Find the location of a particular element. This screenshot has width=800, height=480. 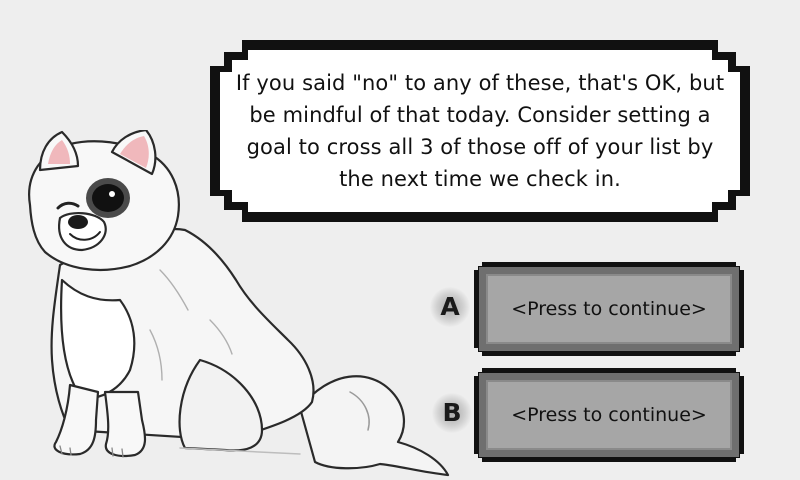

choice-a-button: <Press to continue> is located at coordinates (609, 309).